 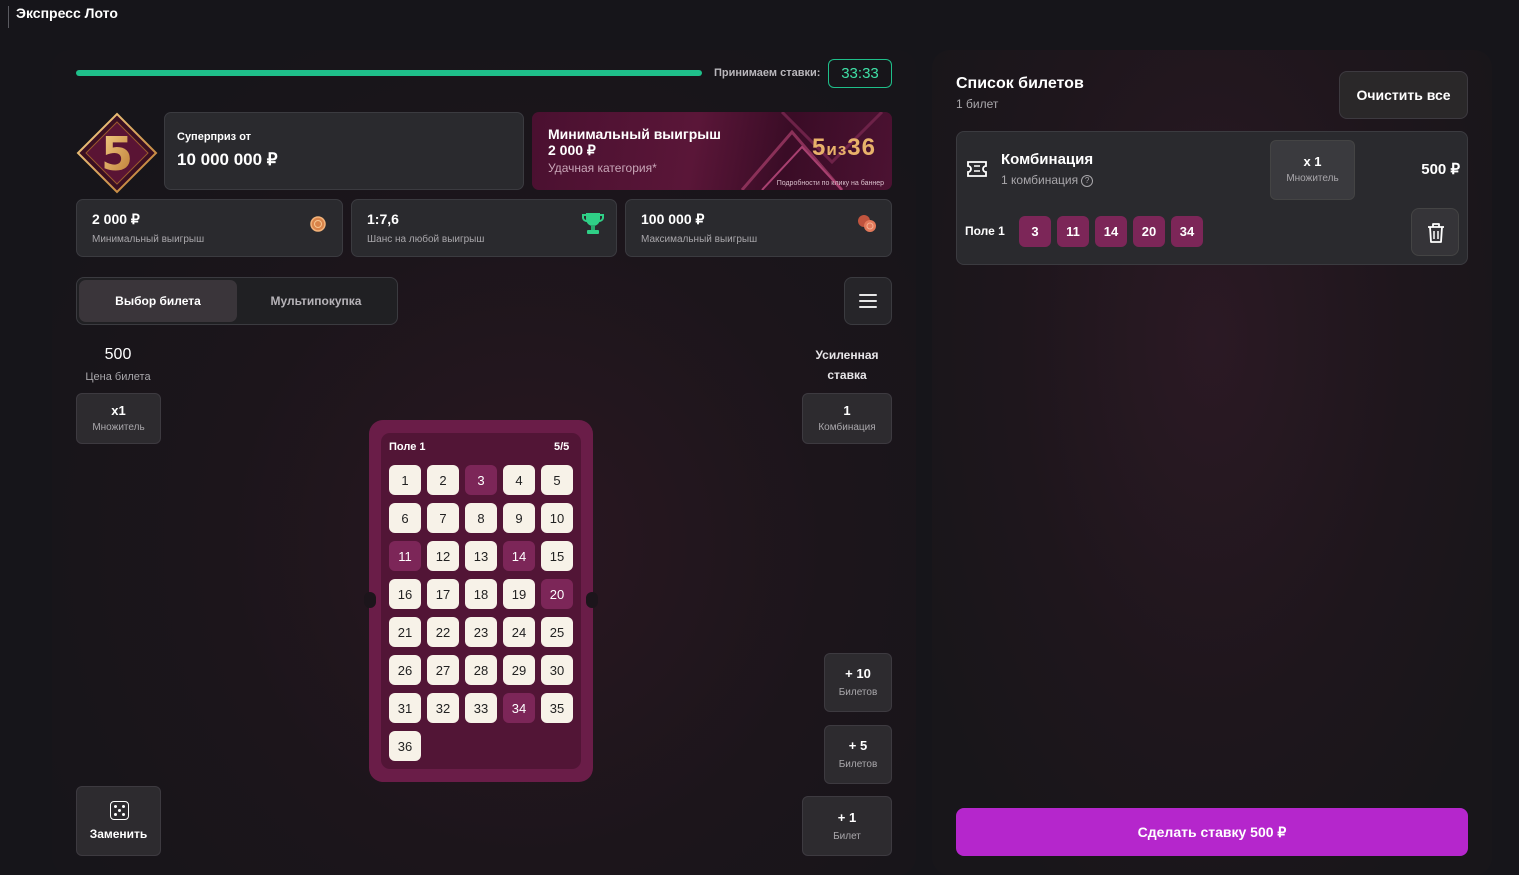 I want to click on boosted-bet-label: Усиленная ставка, so click(x=847, y=365).